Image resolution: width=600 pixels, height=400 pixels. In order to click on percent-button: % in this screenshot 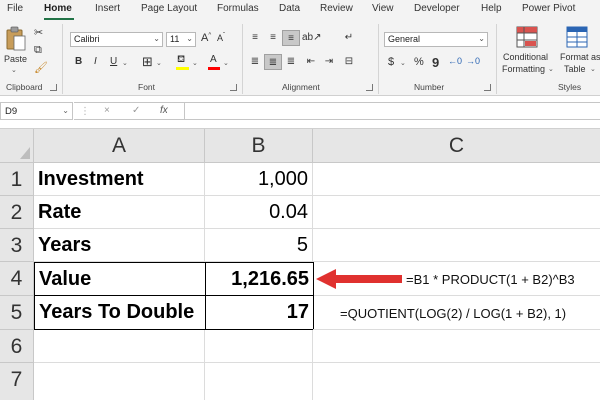, I will do `click(419, 62)`.